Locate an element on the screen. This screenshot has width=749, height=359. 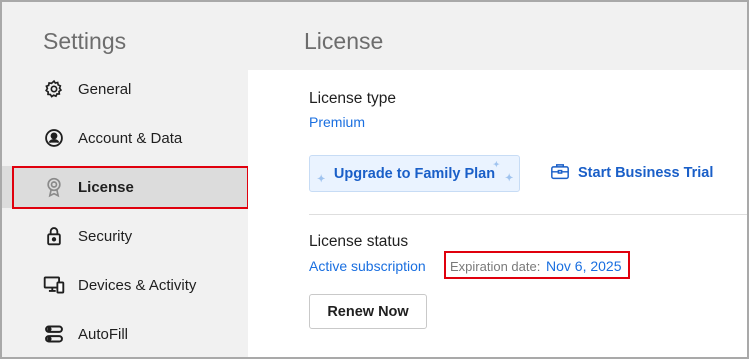
sidebar-item-account-data: Account & Data is located at coordinates (125, 138).